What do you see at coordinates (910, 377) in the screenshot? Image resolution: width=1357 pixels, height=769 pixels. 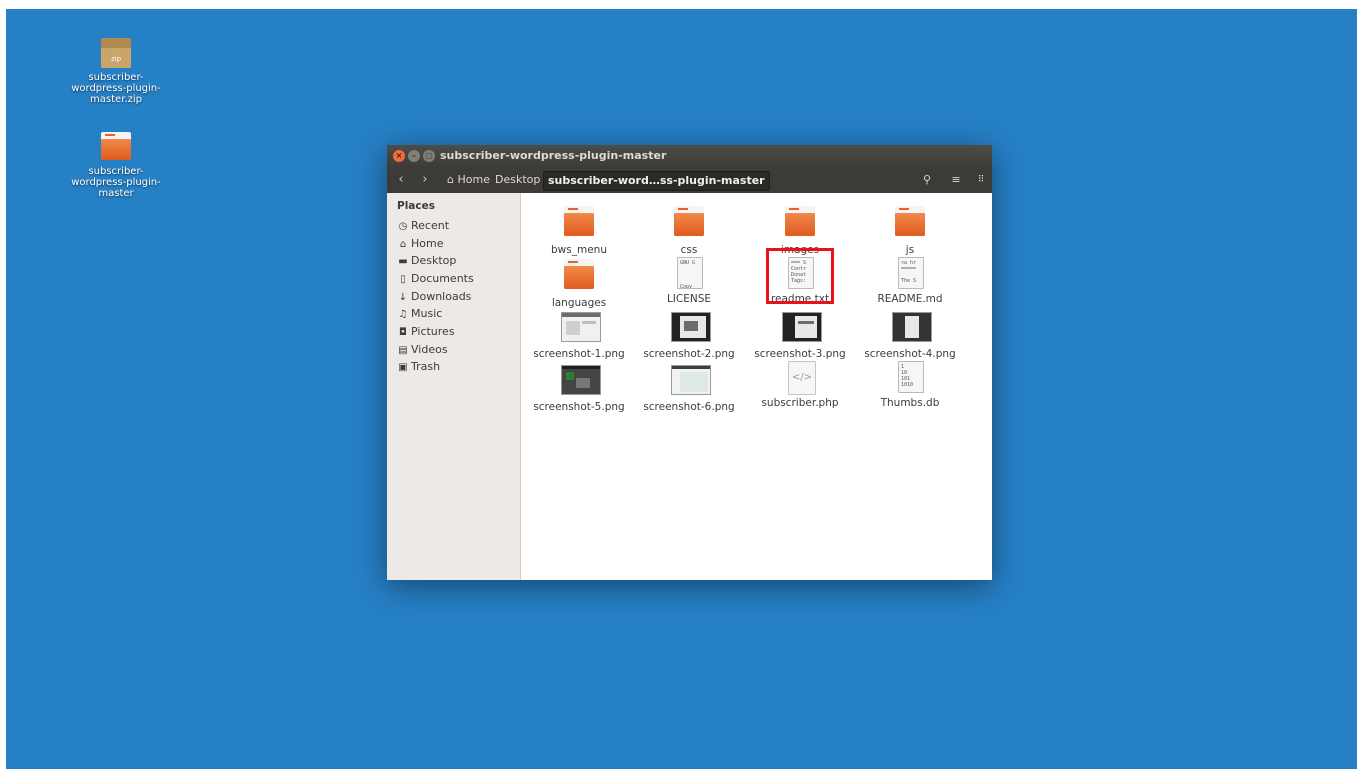 I see `binary-file-icon: 1 10 101 1010` at bounding box center [910, 377].